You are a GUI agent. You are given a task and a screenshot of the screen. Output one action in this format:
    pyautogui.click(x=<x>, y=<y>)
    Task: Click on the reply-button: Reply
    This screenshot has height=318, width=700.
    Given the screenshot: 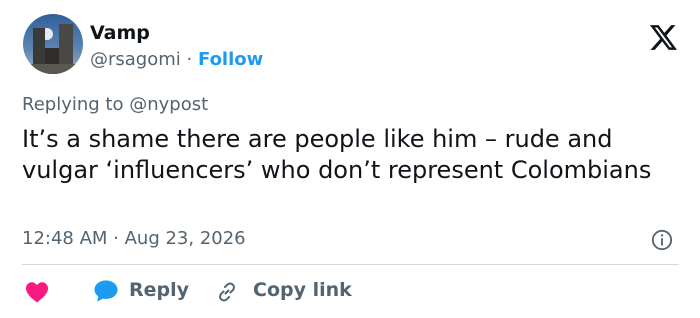 What is the action you would take?
    pyautogui.click(x=159, y=290)
    